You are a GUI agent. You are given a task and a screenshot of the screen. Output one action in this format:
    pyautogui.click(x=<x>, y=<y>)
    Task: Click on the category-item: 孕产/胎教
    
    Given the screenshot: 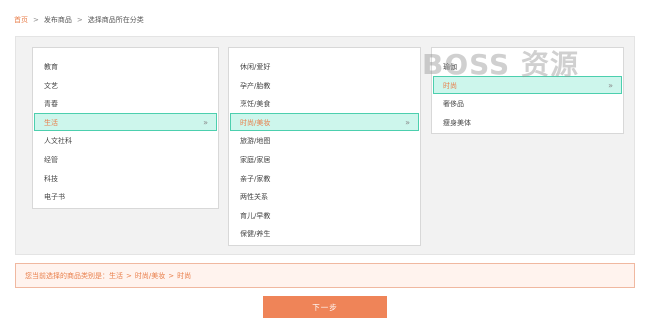 What is the action you would take?
    pyautogui.click(x=324, y=85)
    